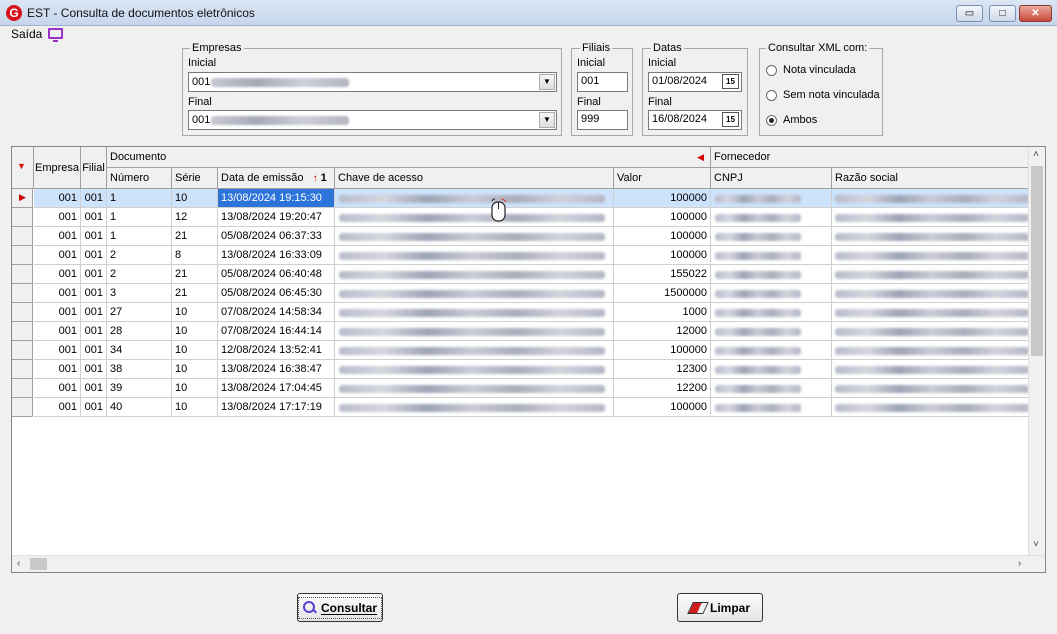 Image resolution: width=1057 pixels, height=634 pixels. I want to click on grid-corner: ▼, so click(23, 168).